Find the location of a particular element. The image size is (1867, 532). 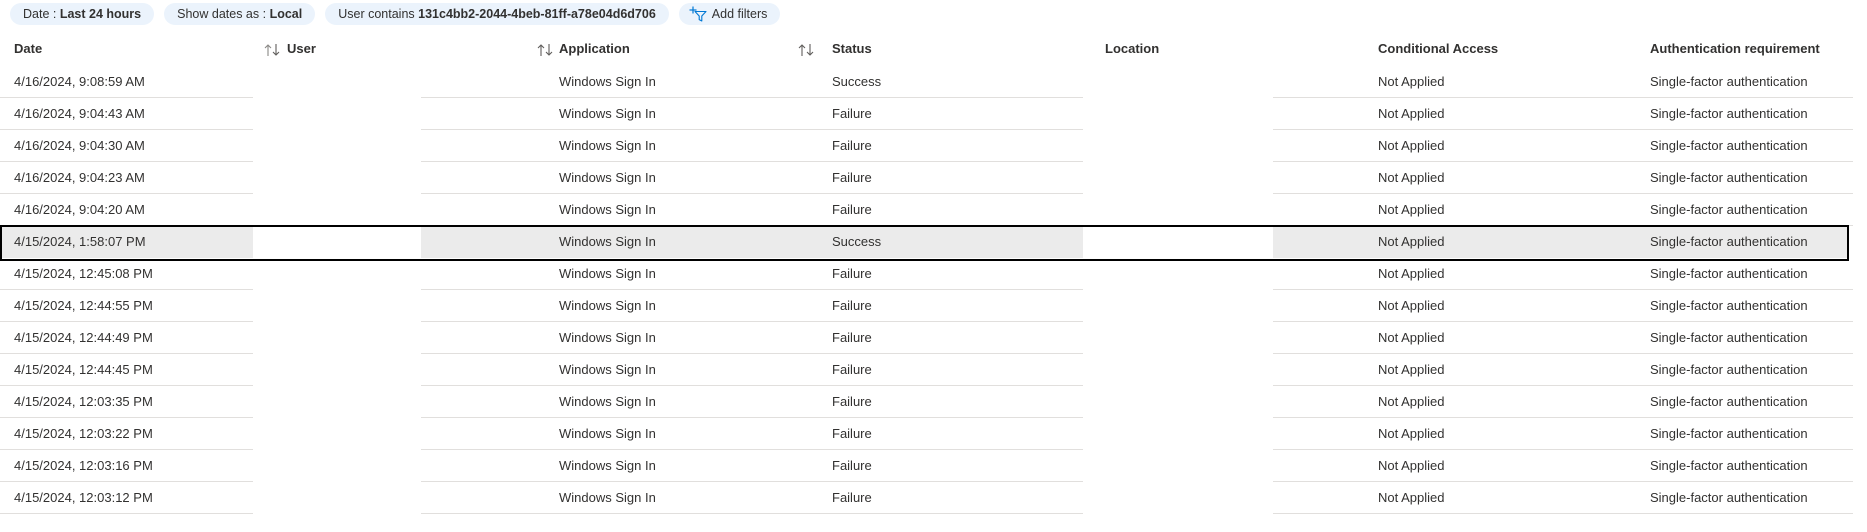

date-cell: 4/15/2024, 12:45:08 PM is located at coordinates (83, 273).